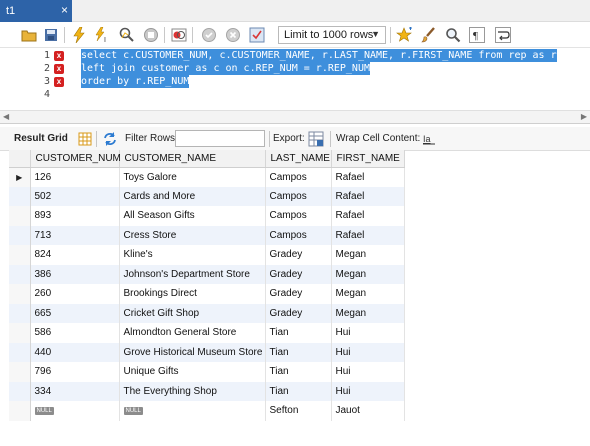  I want to click on table-cell: Cards and More, so click(192, 196).